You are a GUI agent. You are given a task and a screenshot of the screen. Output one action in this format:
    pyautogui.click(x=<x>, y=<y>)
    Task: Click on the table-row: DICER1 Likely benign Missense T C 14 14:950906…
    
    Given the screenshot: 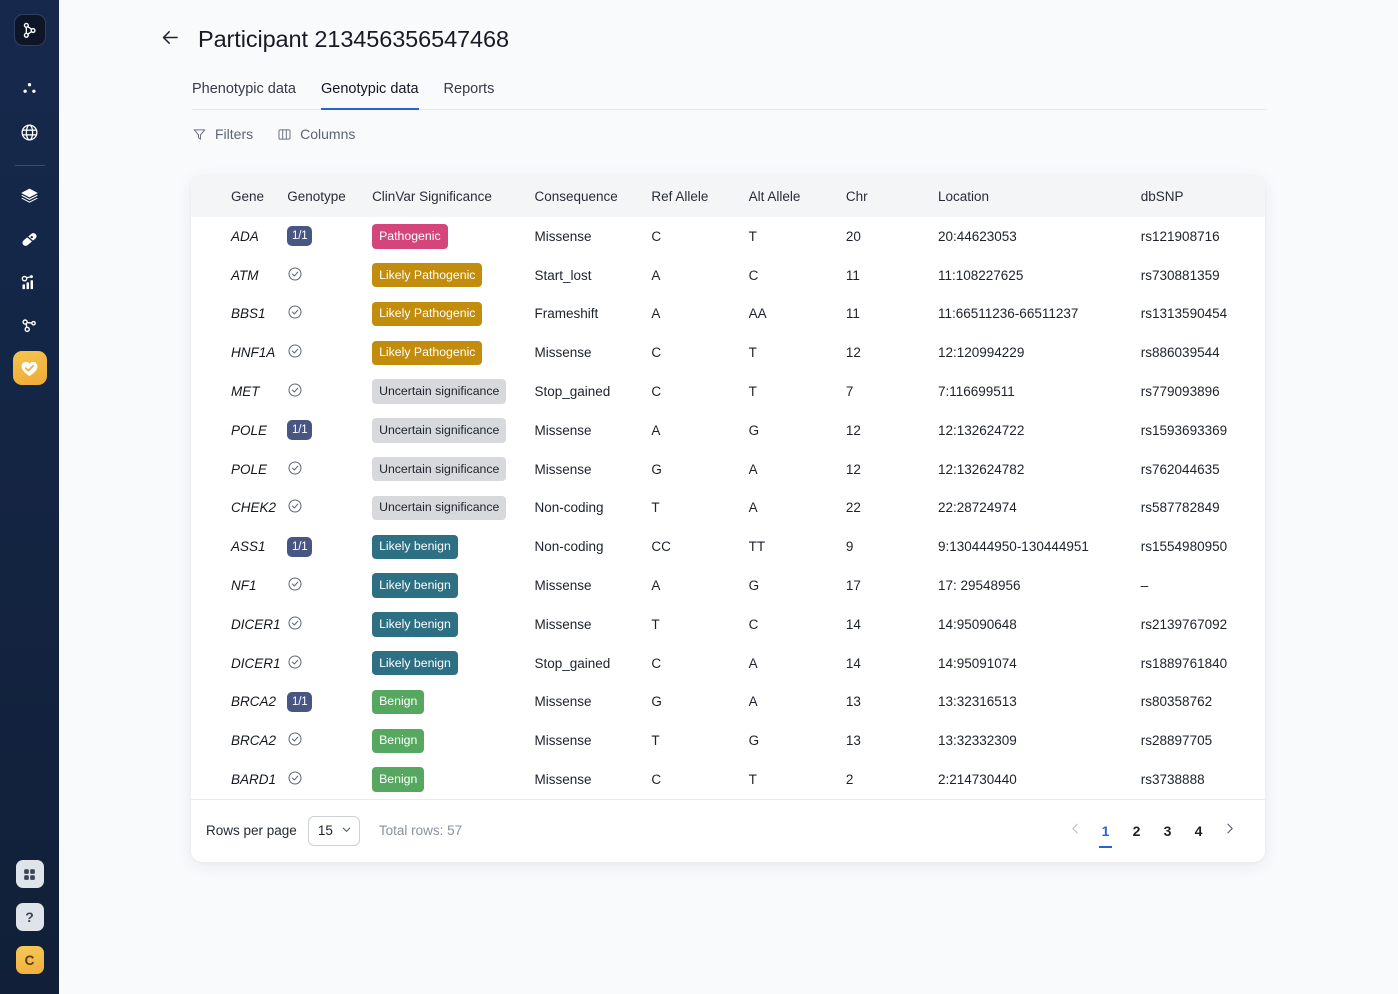 What is the action you would take?
    pyautogui.click(x=728, y=624)
    